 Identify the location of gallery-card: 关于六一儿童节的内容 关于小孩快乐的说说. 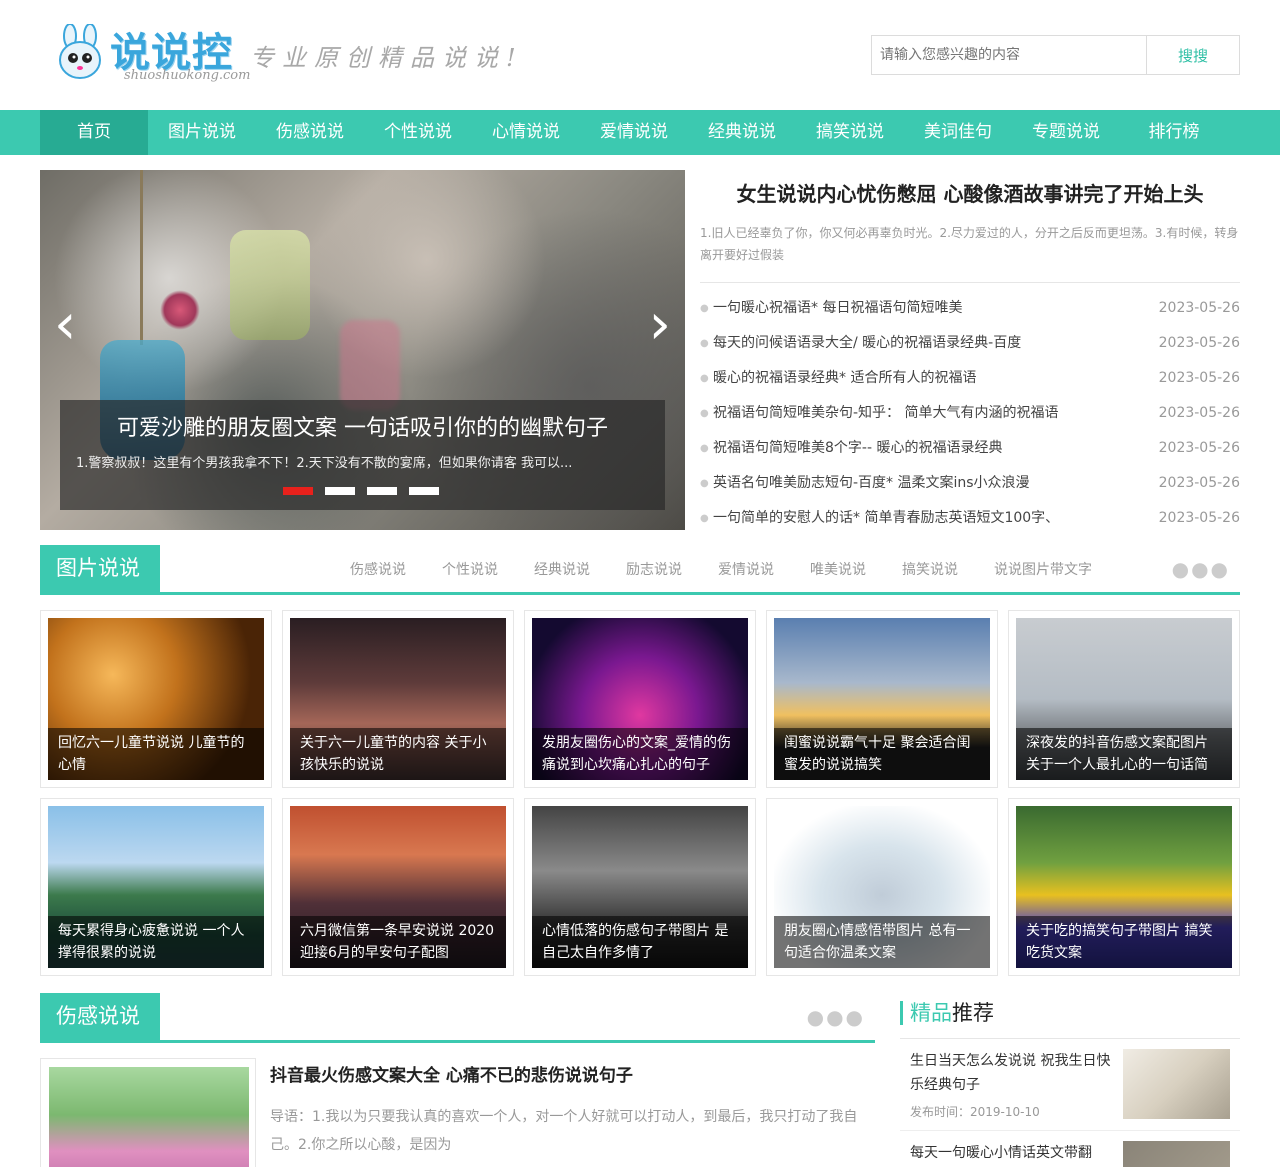
(398, 699).